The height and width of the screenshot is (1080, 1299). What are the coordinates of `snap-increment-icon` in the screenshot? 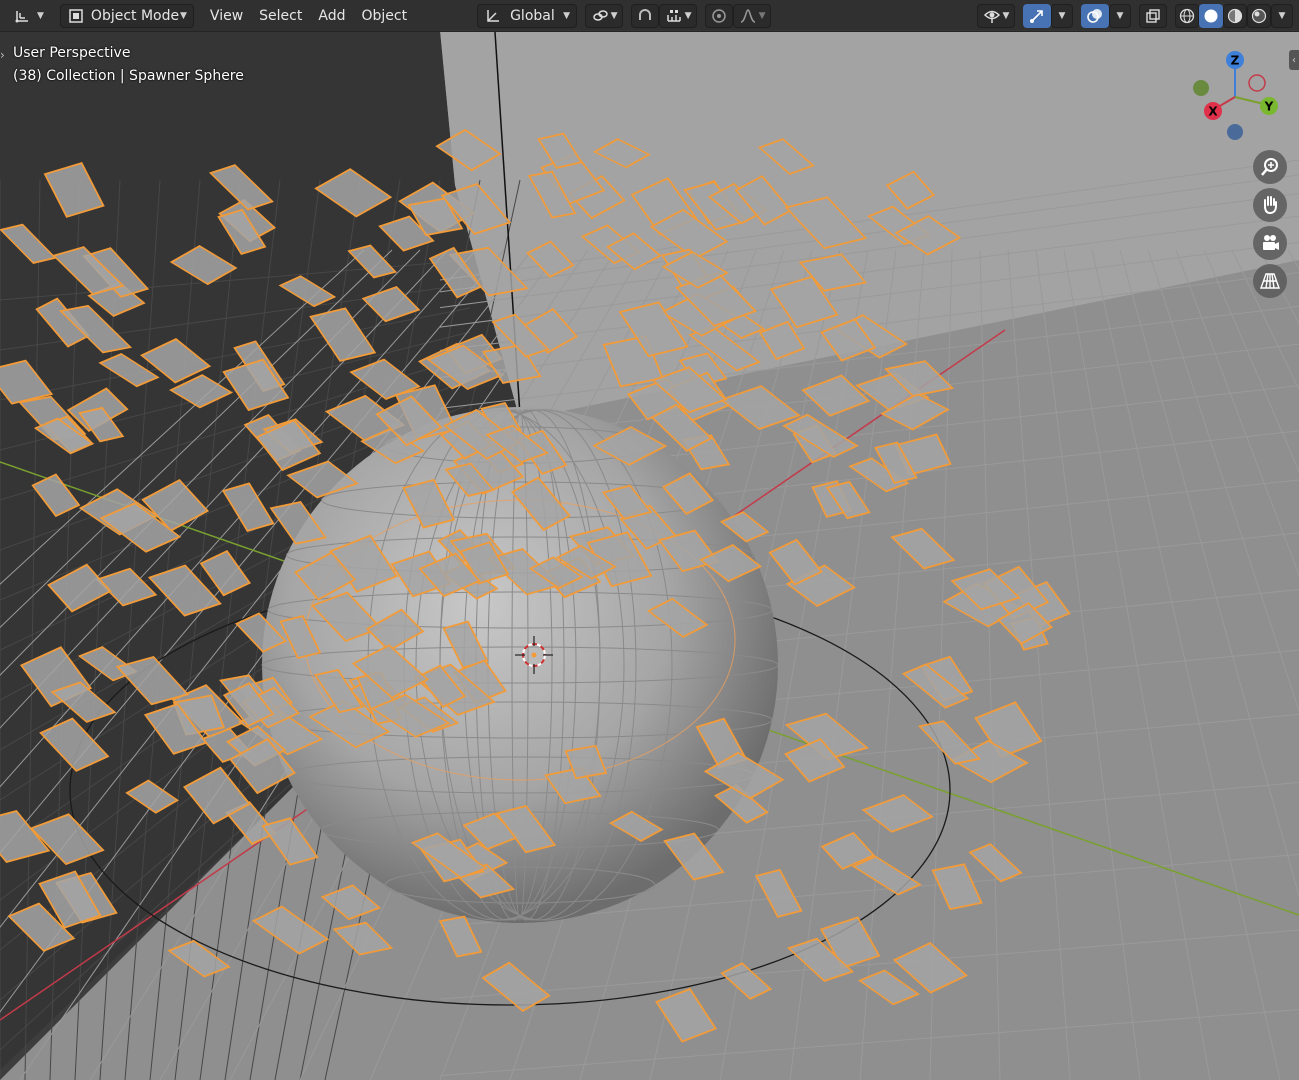 It's located at (674, 16).